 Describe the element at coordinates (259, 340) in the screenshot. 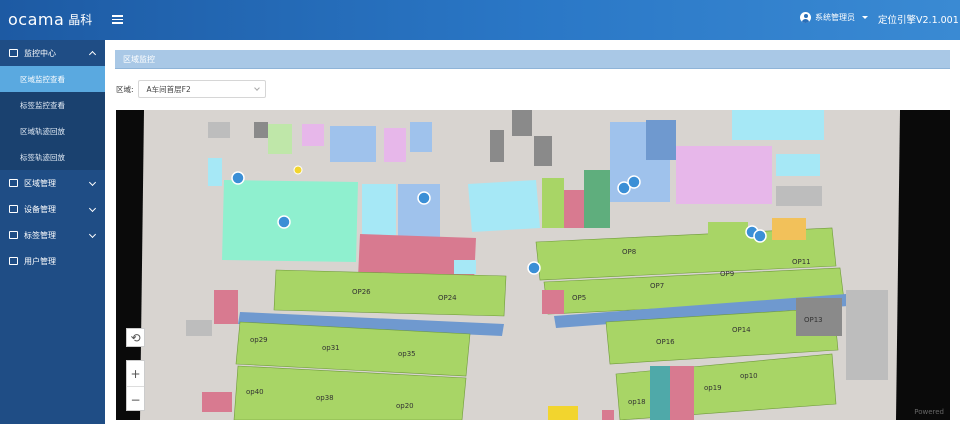

I see `area-label: op29` at that location.